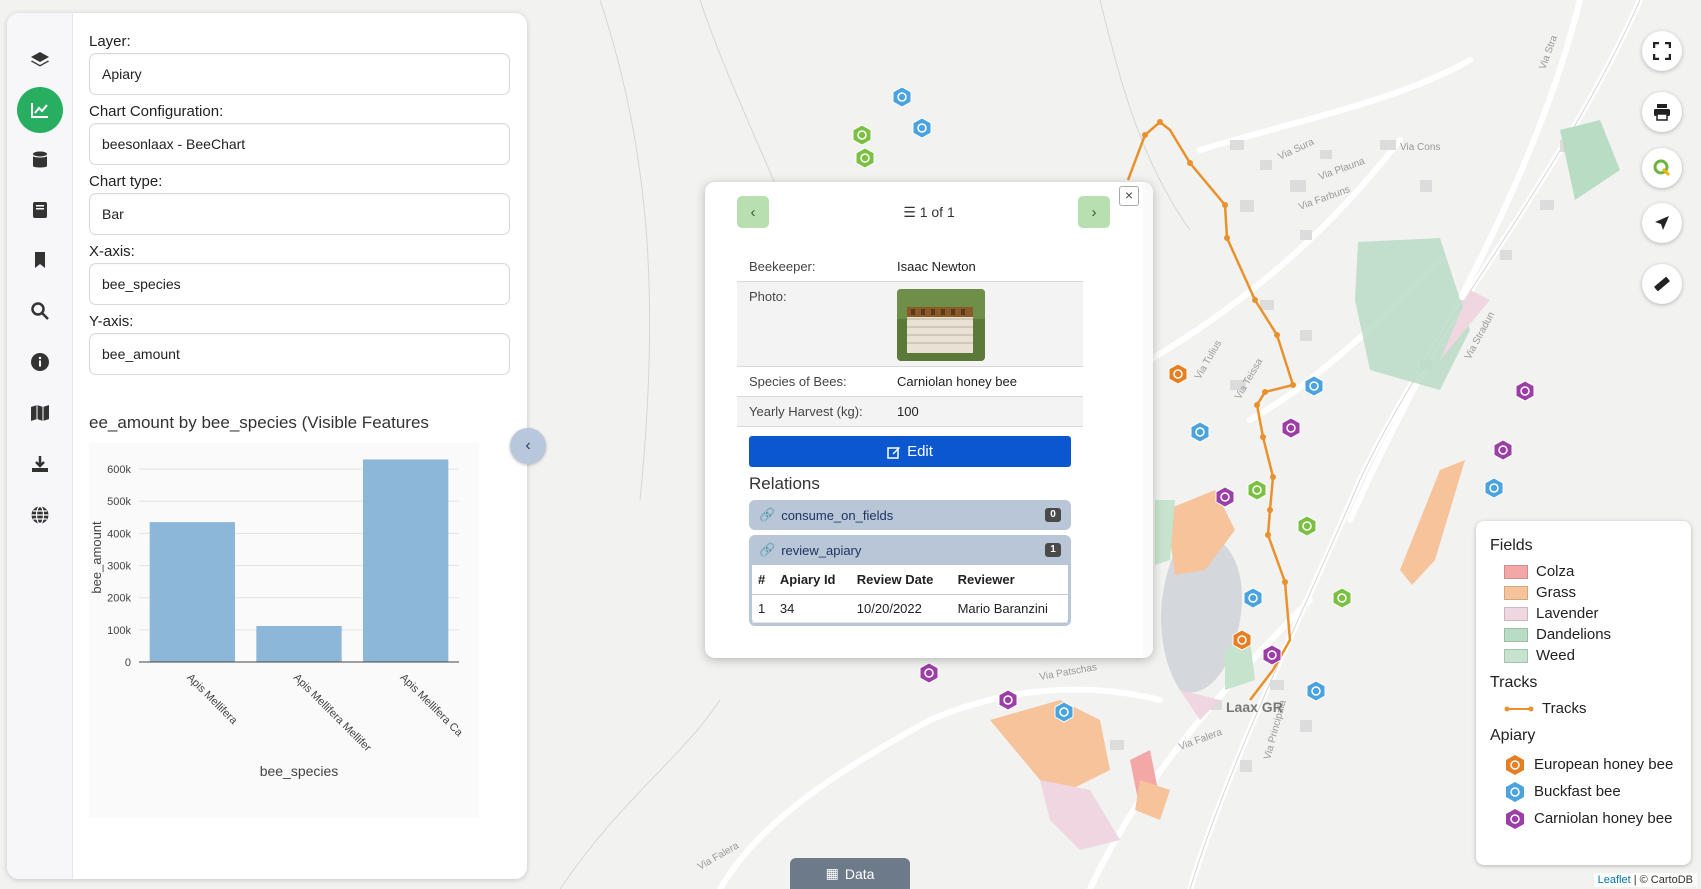 The width and height of the screenshot is (1701, 889). I want to click on data-tab-button: ▦ Data, so click(850, 873).